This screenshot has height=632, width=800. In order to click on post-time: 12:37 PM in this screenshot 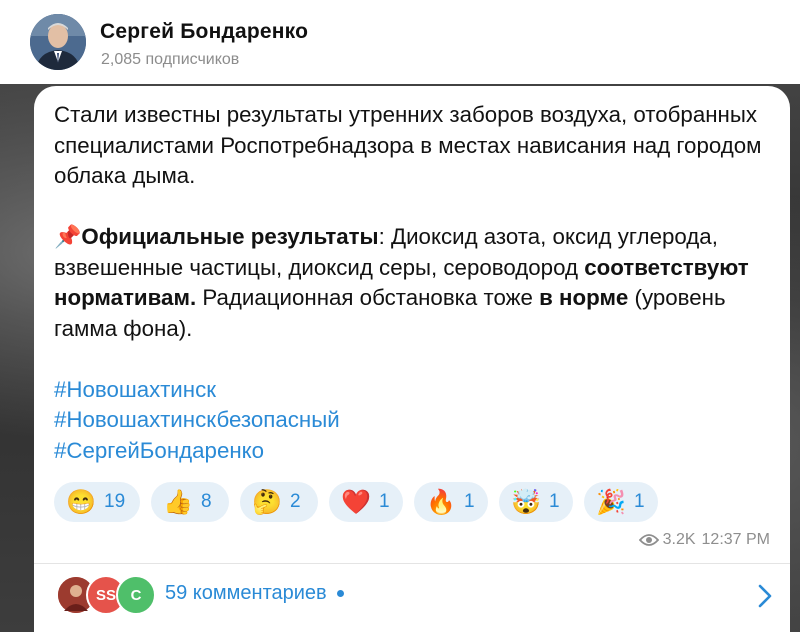, I will do `click(735, 539)`.